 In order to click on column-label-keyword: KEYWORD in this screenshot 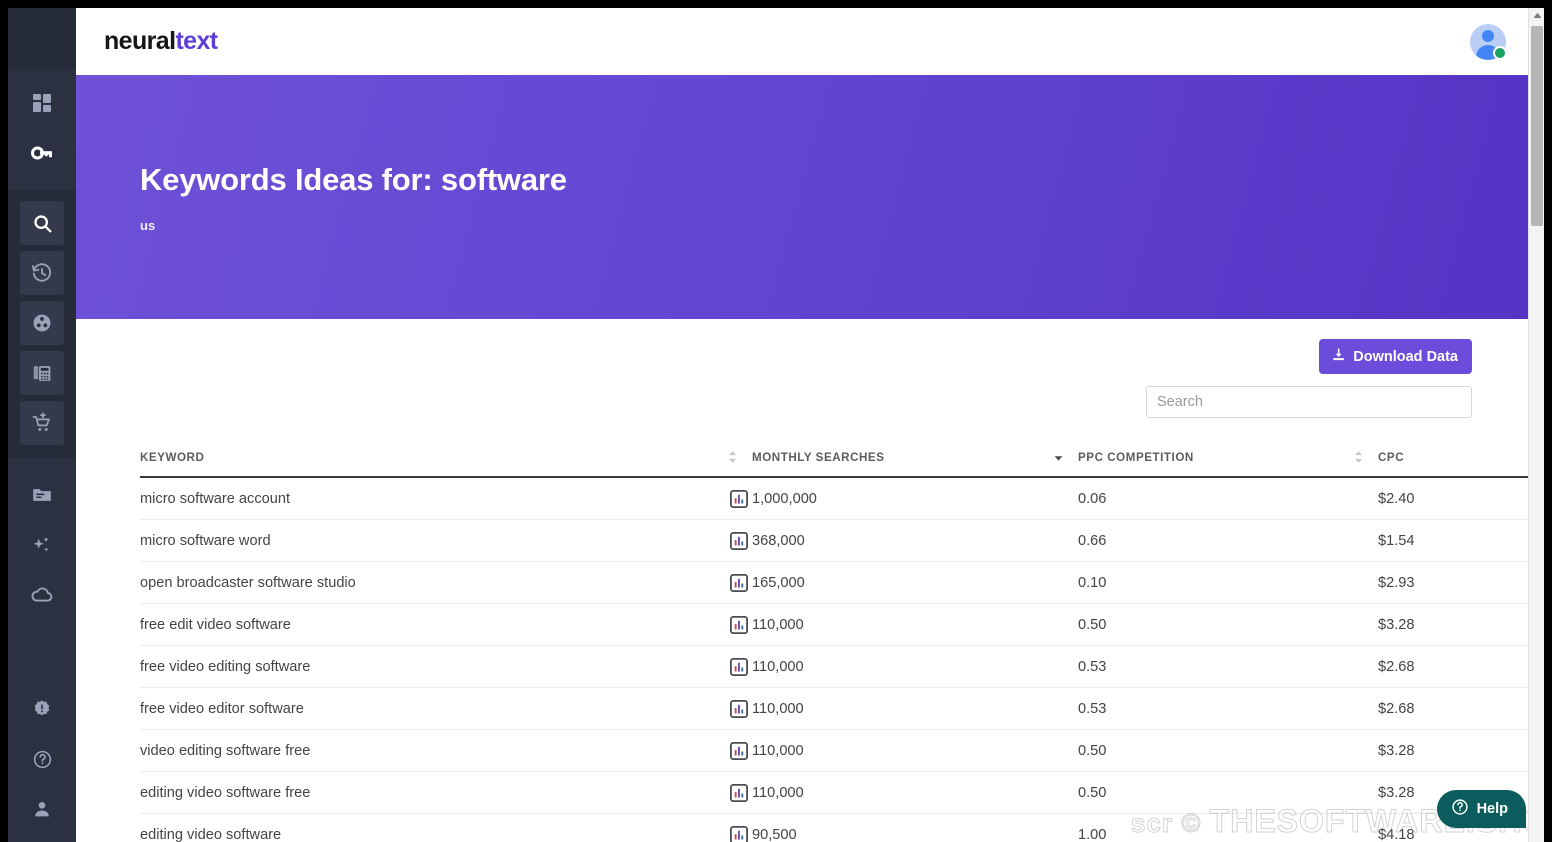, I will do `click(172, 457)`.